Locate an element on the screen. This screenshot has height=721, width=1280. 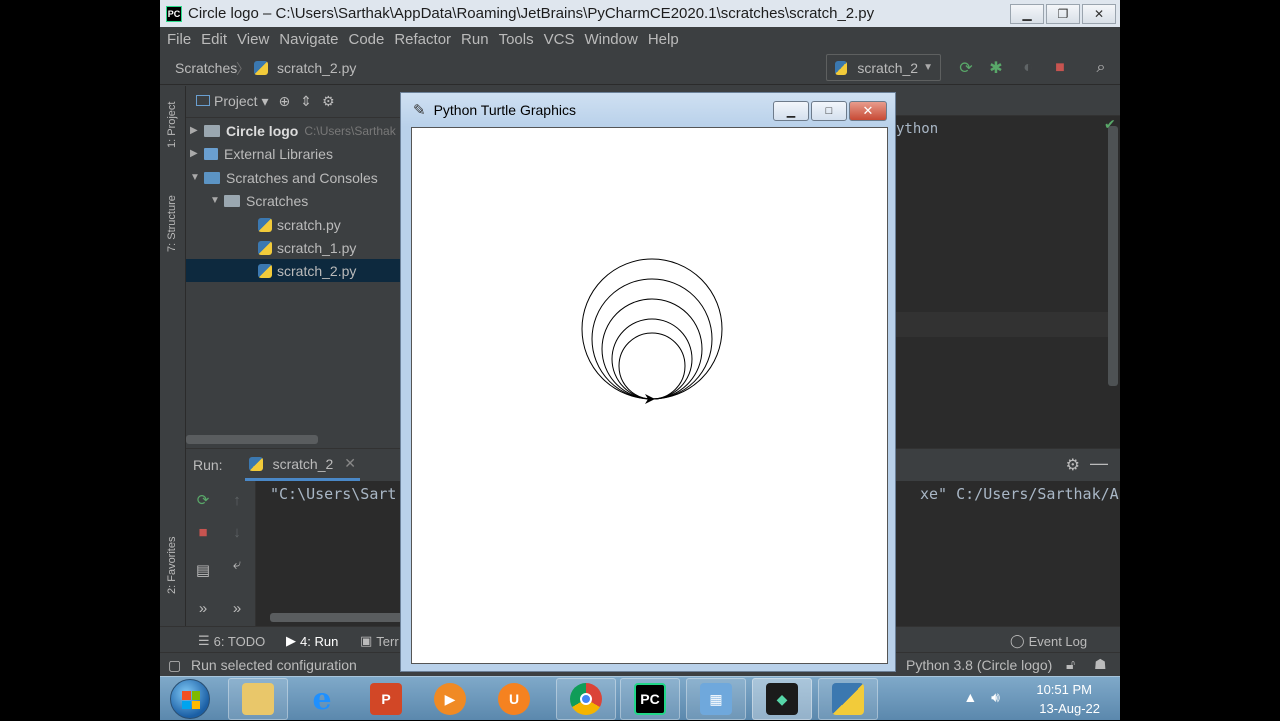
taskbar-explorer is located at coordinates (258, 699).